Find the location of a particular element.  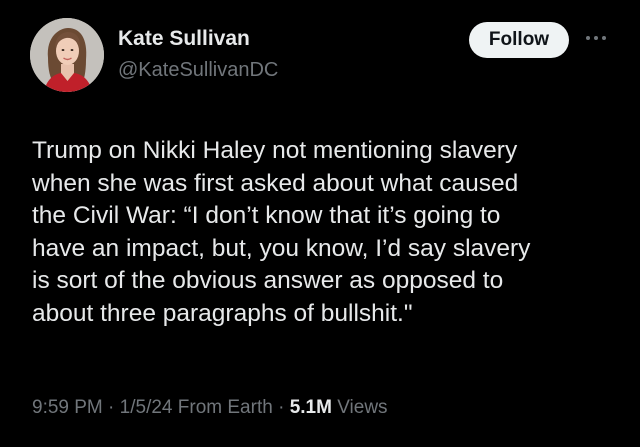

author-display-name: Kate Sullivan is located at coordinates (184, 39).